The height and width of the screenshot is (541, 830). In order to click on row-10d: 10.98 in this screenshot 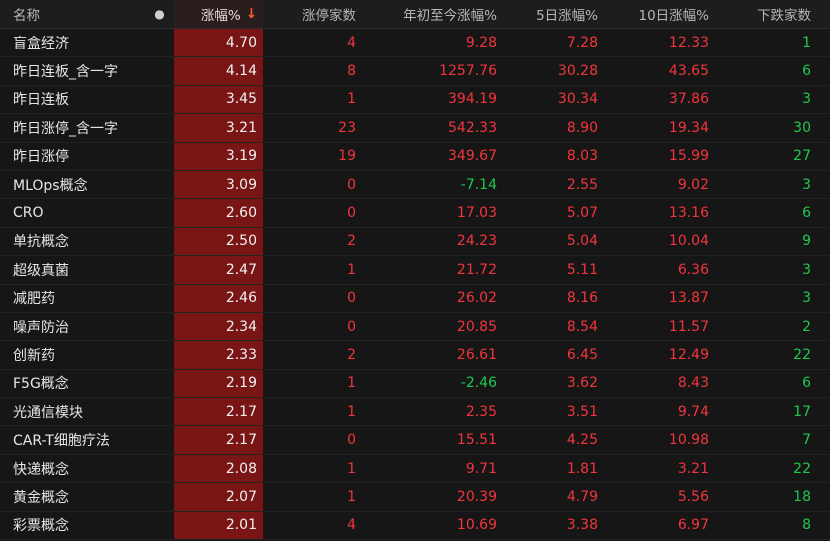, I will do `click(688, 440)`.